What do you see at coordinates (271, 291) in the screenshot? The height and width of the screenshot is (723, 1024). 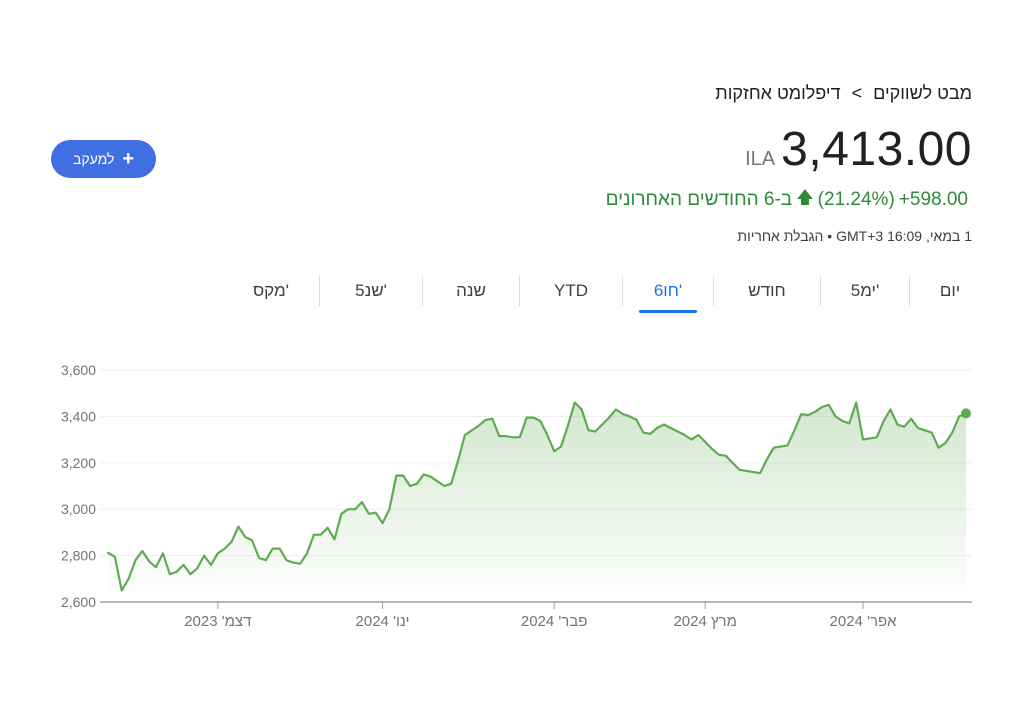 I see `tab-range-7: מקס'` at bounding box center [271, 291].